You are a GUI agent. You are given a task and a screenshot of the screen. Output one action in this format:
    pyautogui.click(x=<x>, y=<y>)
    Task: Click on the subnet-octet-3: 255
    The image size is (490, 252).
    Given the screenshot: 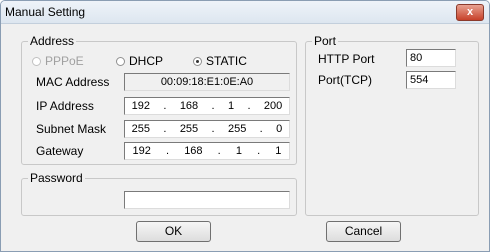 What is the action you would take?
    pyautogui.click(x=237, y=129)
    